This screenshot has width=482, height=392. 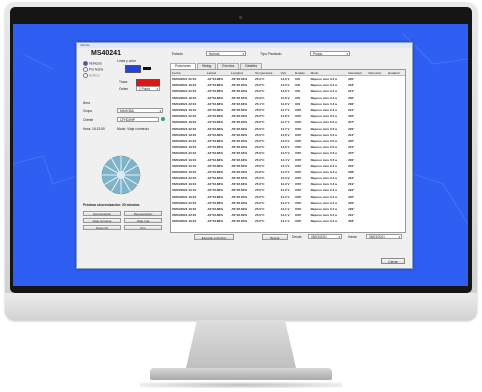 What do you see at coordinates (214, 237) in the screenshot?
I see `export-button: Exportar a Archivo` at bounding box center [214, 237].